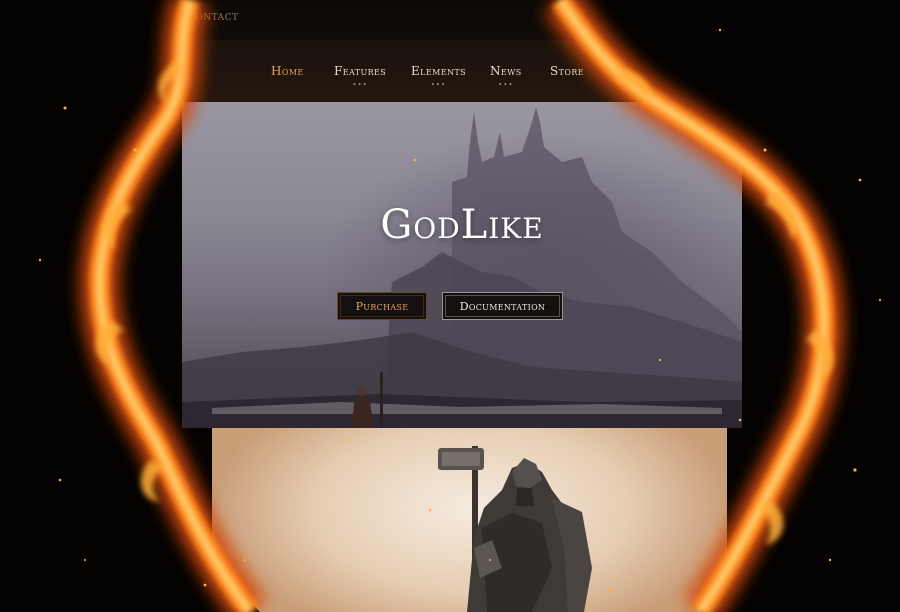  Describe the element at coordinates (502, 306) in the screenshot. I see `documentation-button: Documentation` at that location.